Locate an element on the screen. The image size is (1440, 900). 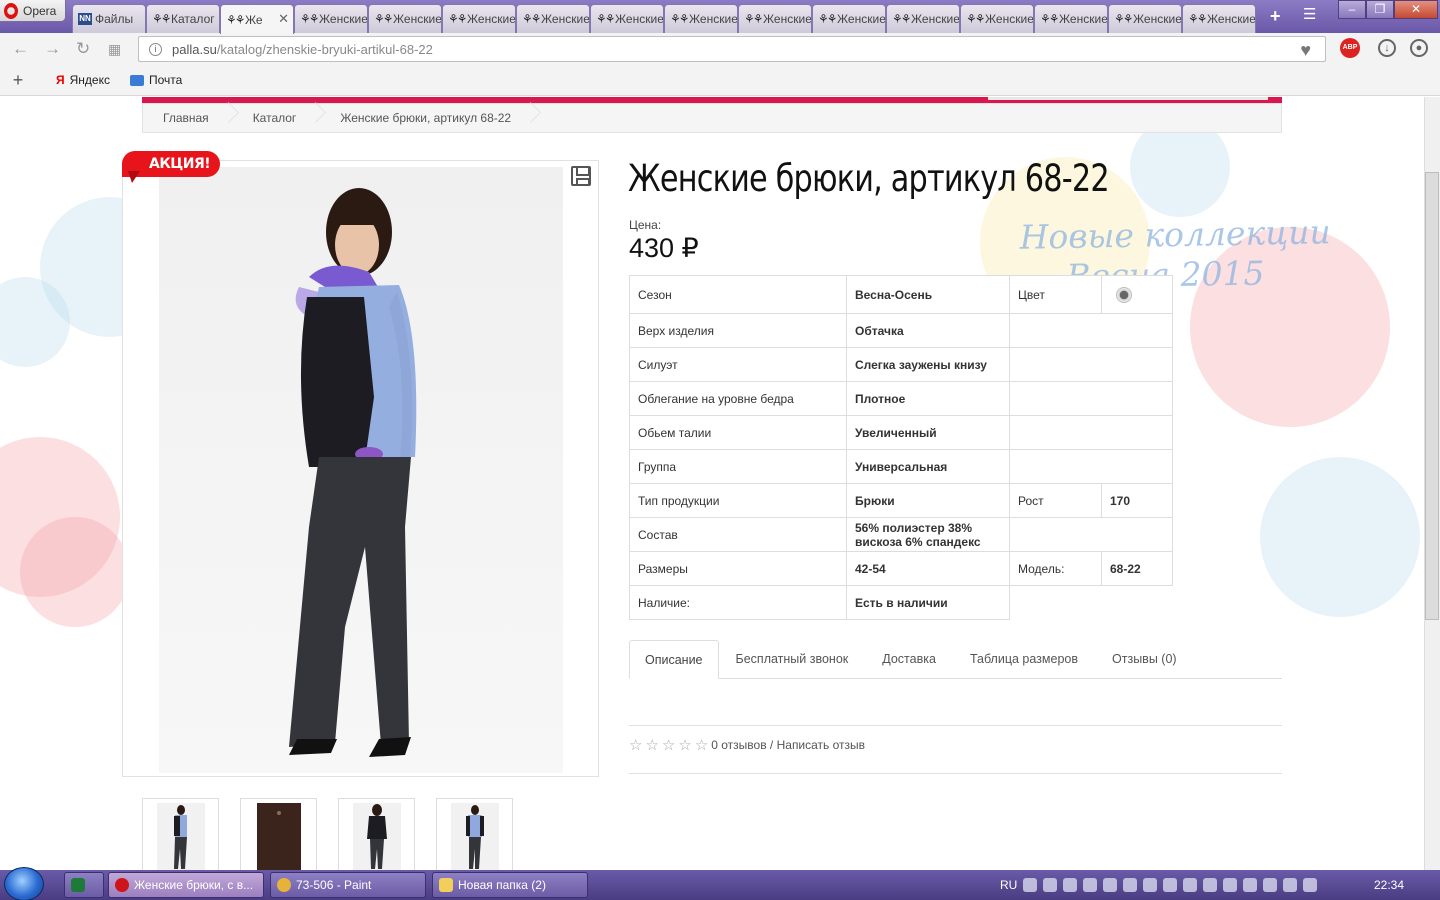
color-swatch-icon is located at coordinates (1124, 294).